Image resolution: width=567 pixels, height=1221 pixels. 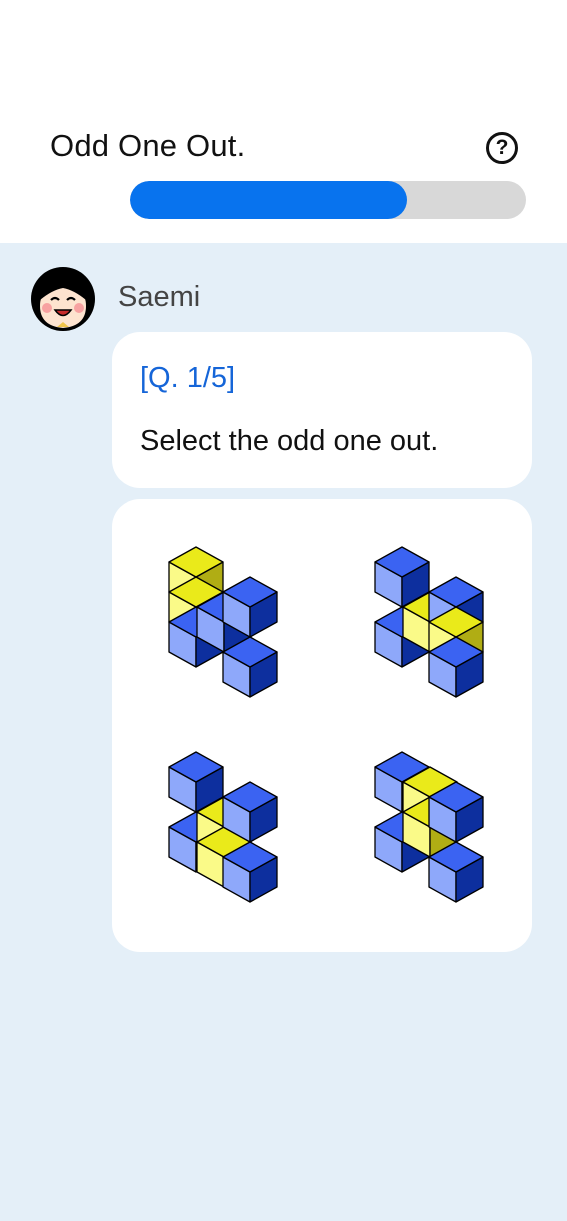 What do you see at coordinates (188, 378) in the screenshot?
I see `question-number: [Q. 1/5]` at bounding box center [188, 378].